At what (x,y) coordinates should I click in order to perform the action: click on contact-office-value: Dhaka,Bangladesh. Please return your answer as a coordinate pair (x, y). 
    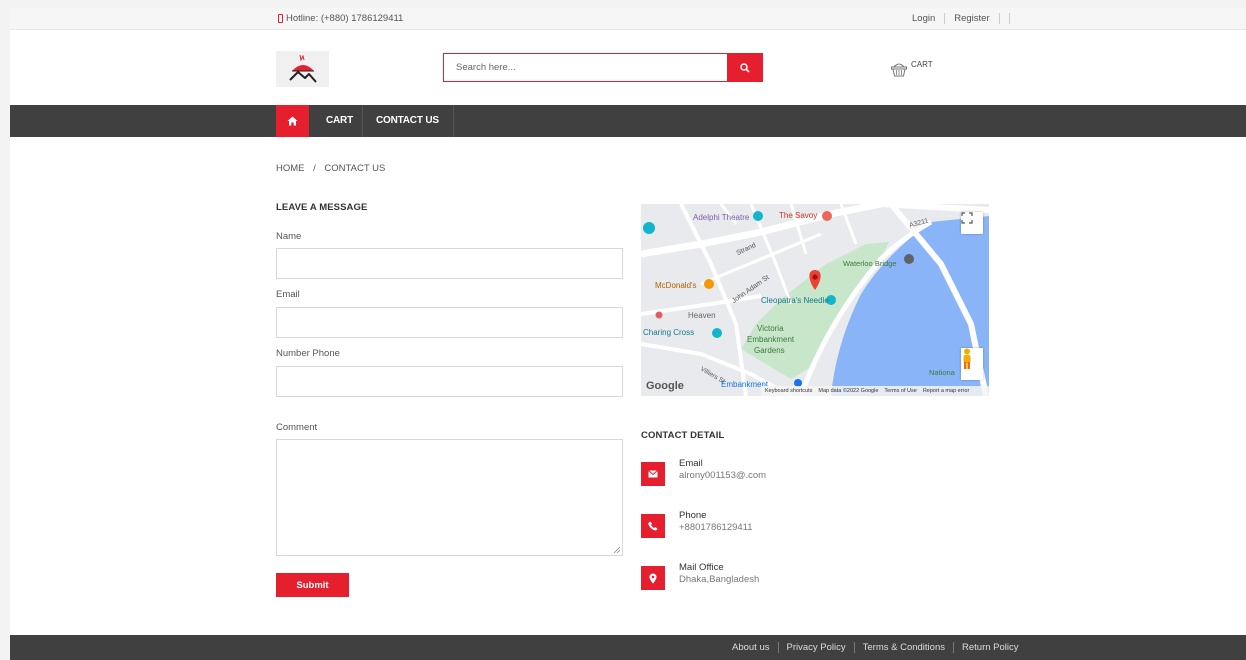
    Looking at the image, I should click on (719, 579).